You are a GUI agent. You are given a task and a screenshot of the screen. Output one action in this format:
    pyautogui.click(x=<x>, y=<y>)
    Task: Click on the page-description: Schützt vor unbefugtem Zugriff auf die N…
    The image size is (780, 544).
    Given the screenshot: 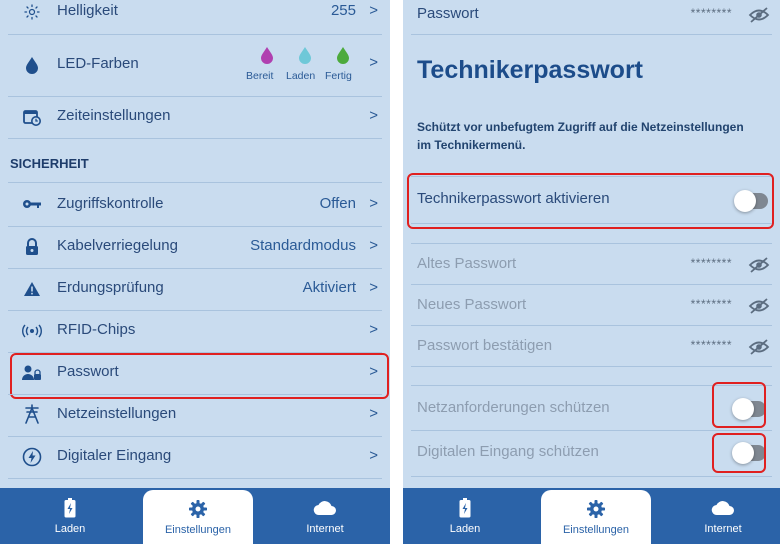 What is the action you would take?
    pyautogui.click(x=580, y=136)
    